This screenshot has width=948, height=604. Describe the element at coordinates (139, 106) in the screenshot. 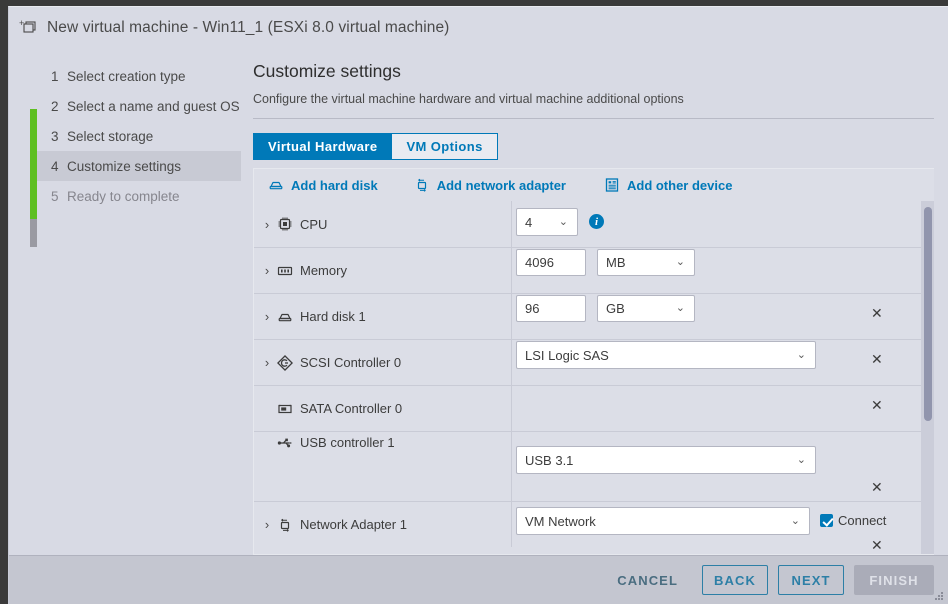

I see `wizard-step-2: 2 Select a name and guest OS` at that location.